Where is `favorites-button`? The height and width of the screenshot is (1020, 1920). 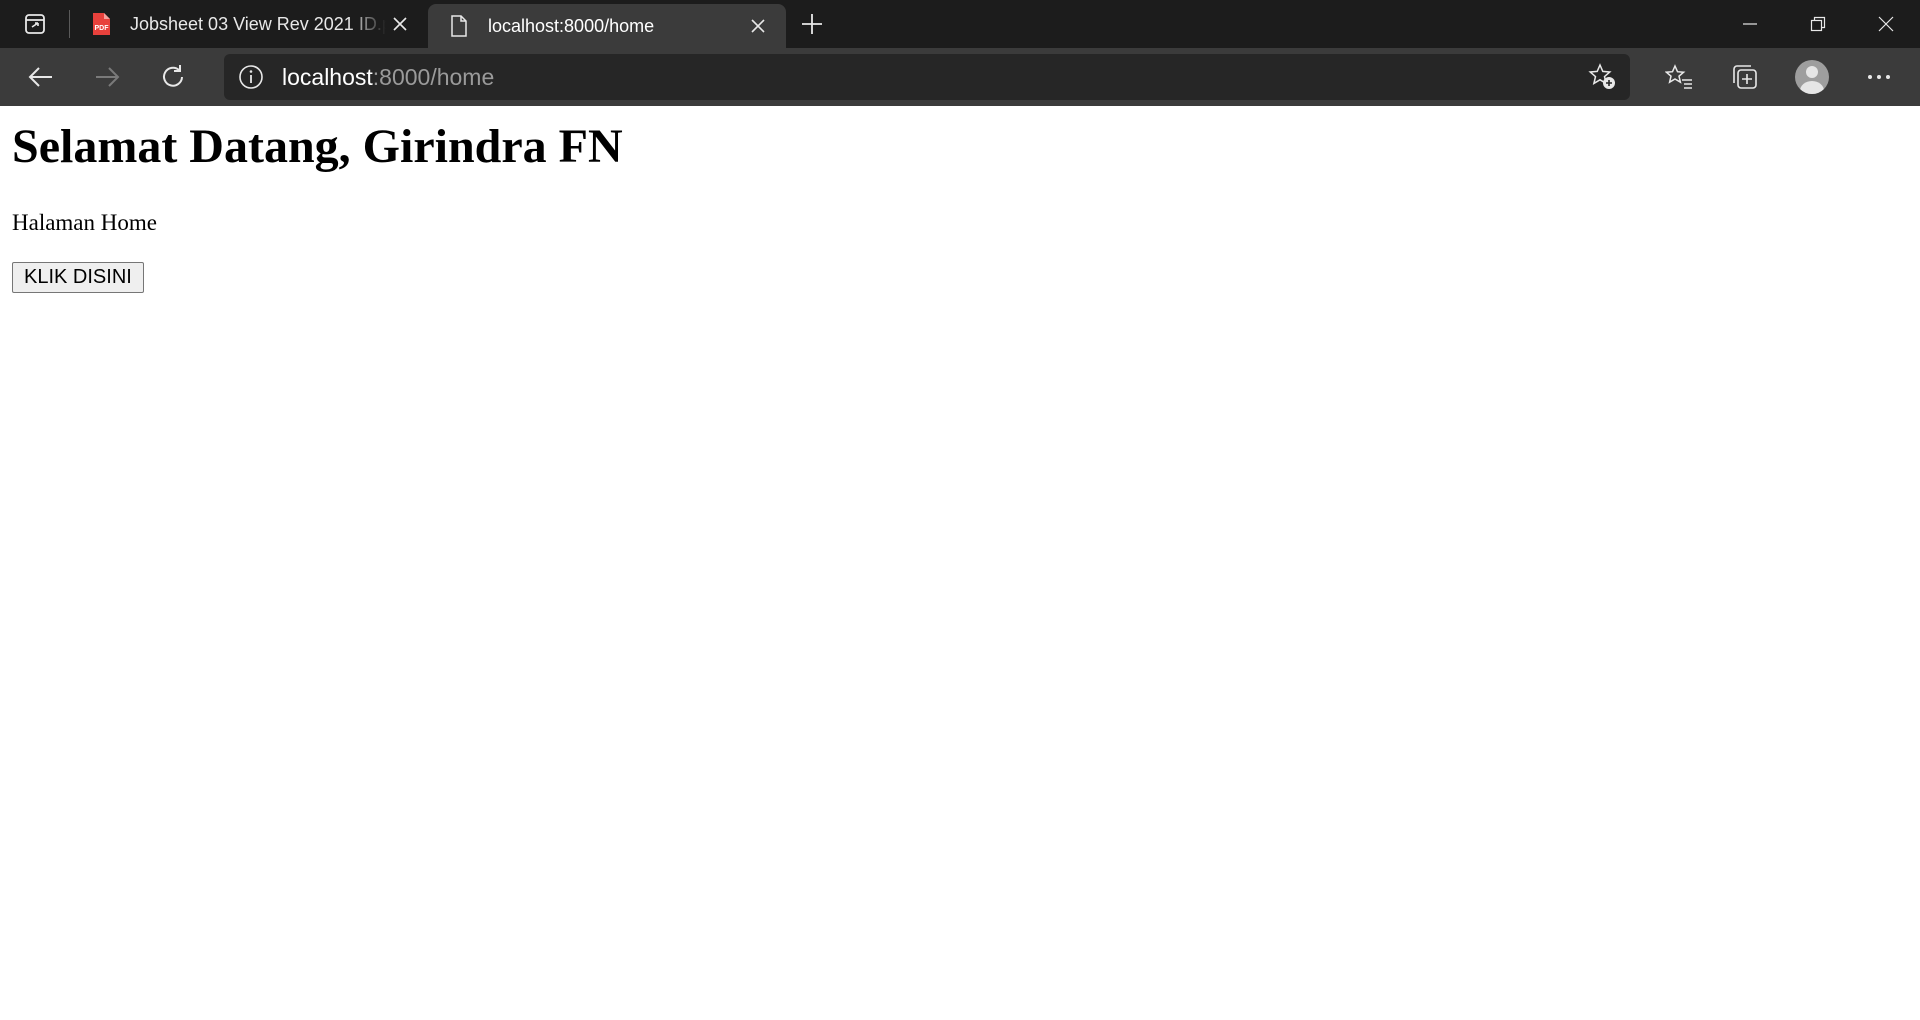 favorites-button is located at coordinates (1679, 77).